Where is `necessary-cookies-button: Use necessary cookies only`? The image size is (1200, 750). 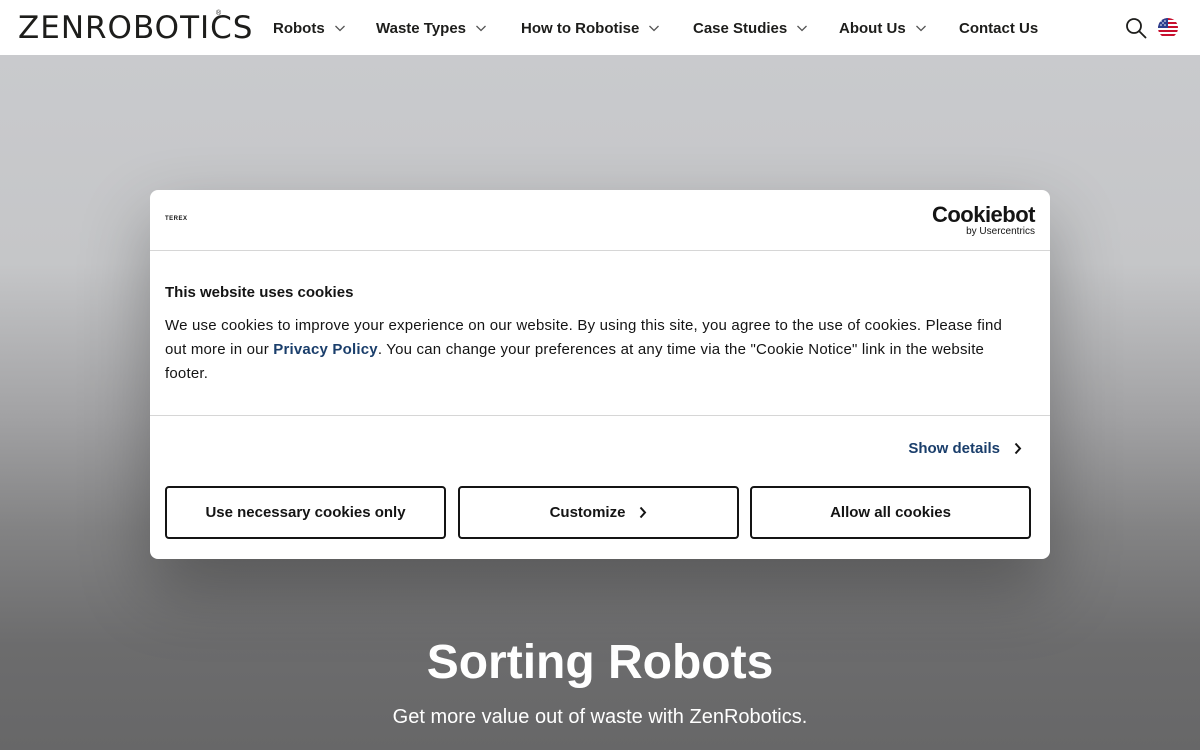 necessary-cookies-button: Use necessary cookies only is located at coordinates (305, 512).